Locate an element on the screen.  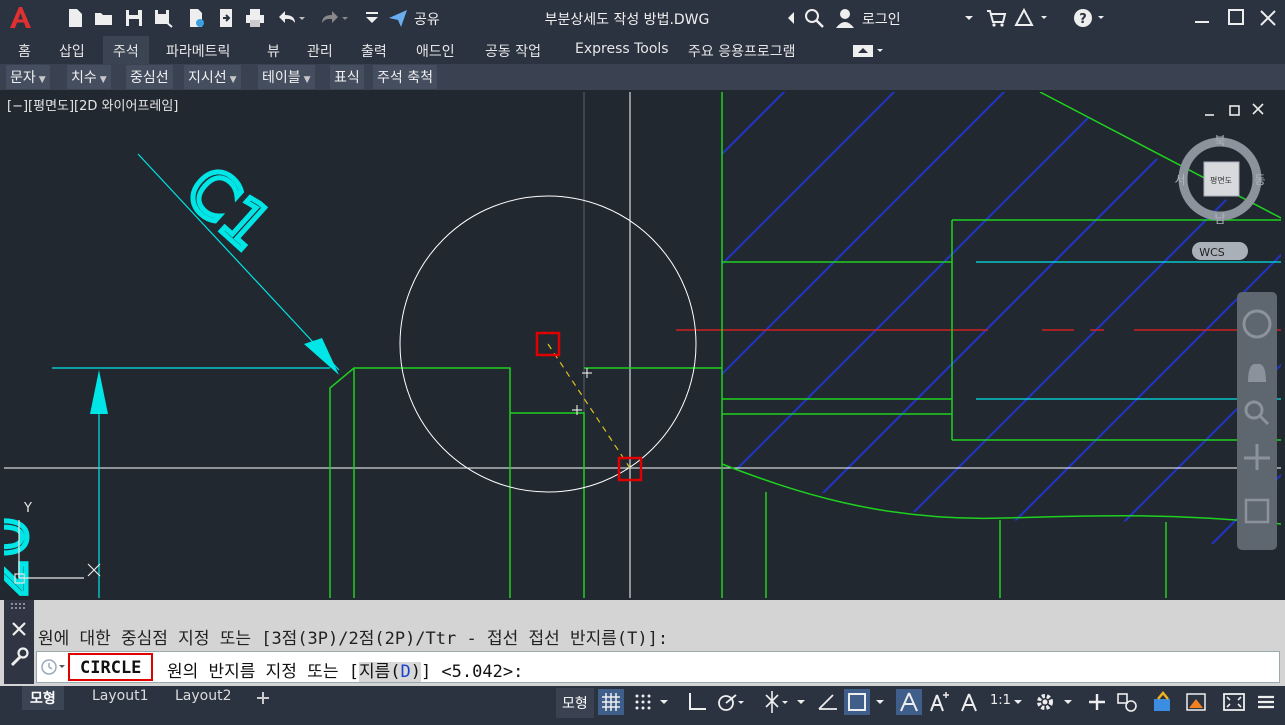
auto-scale-icon is located at coordinates (939, 702).